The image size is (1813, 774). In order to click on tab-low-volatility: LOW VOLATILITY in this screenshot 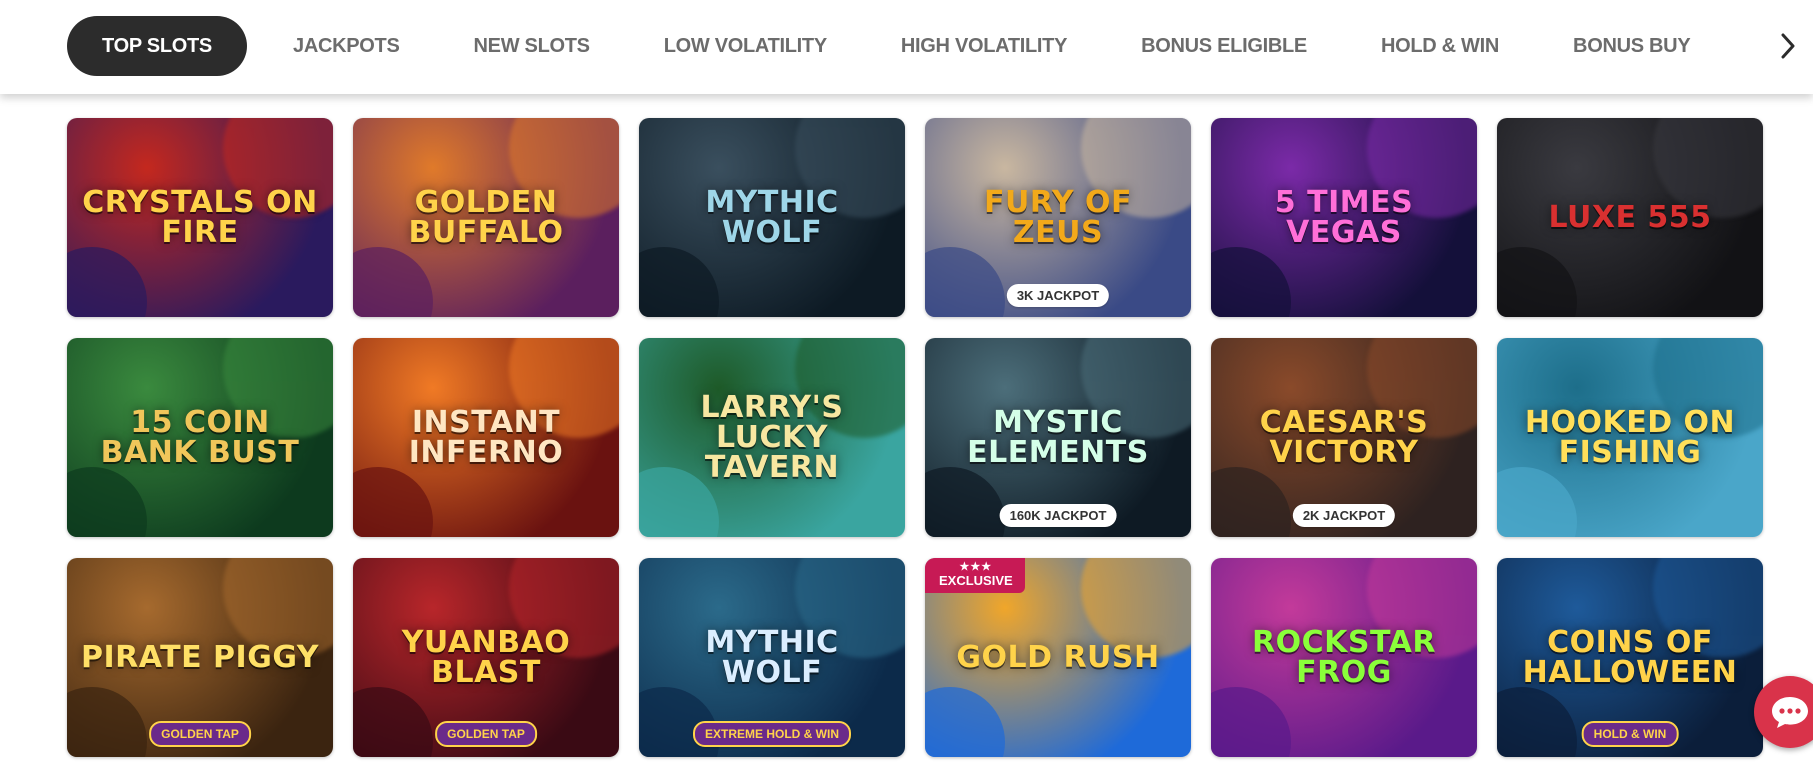, I will do `click(745, 46)`.